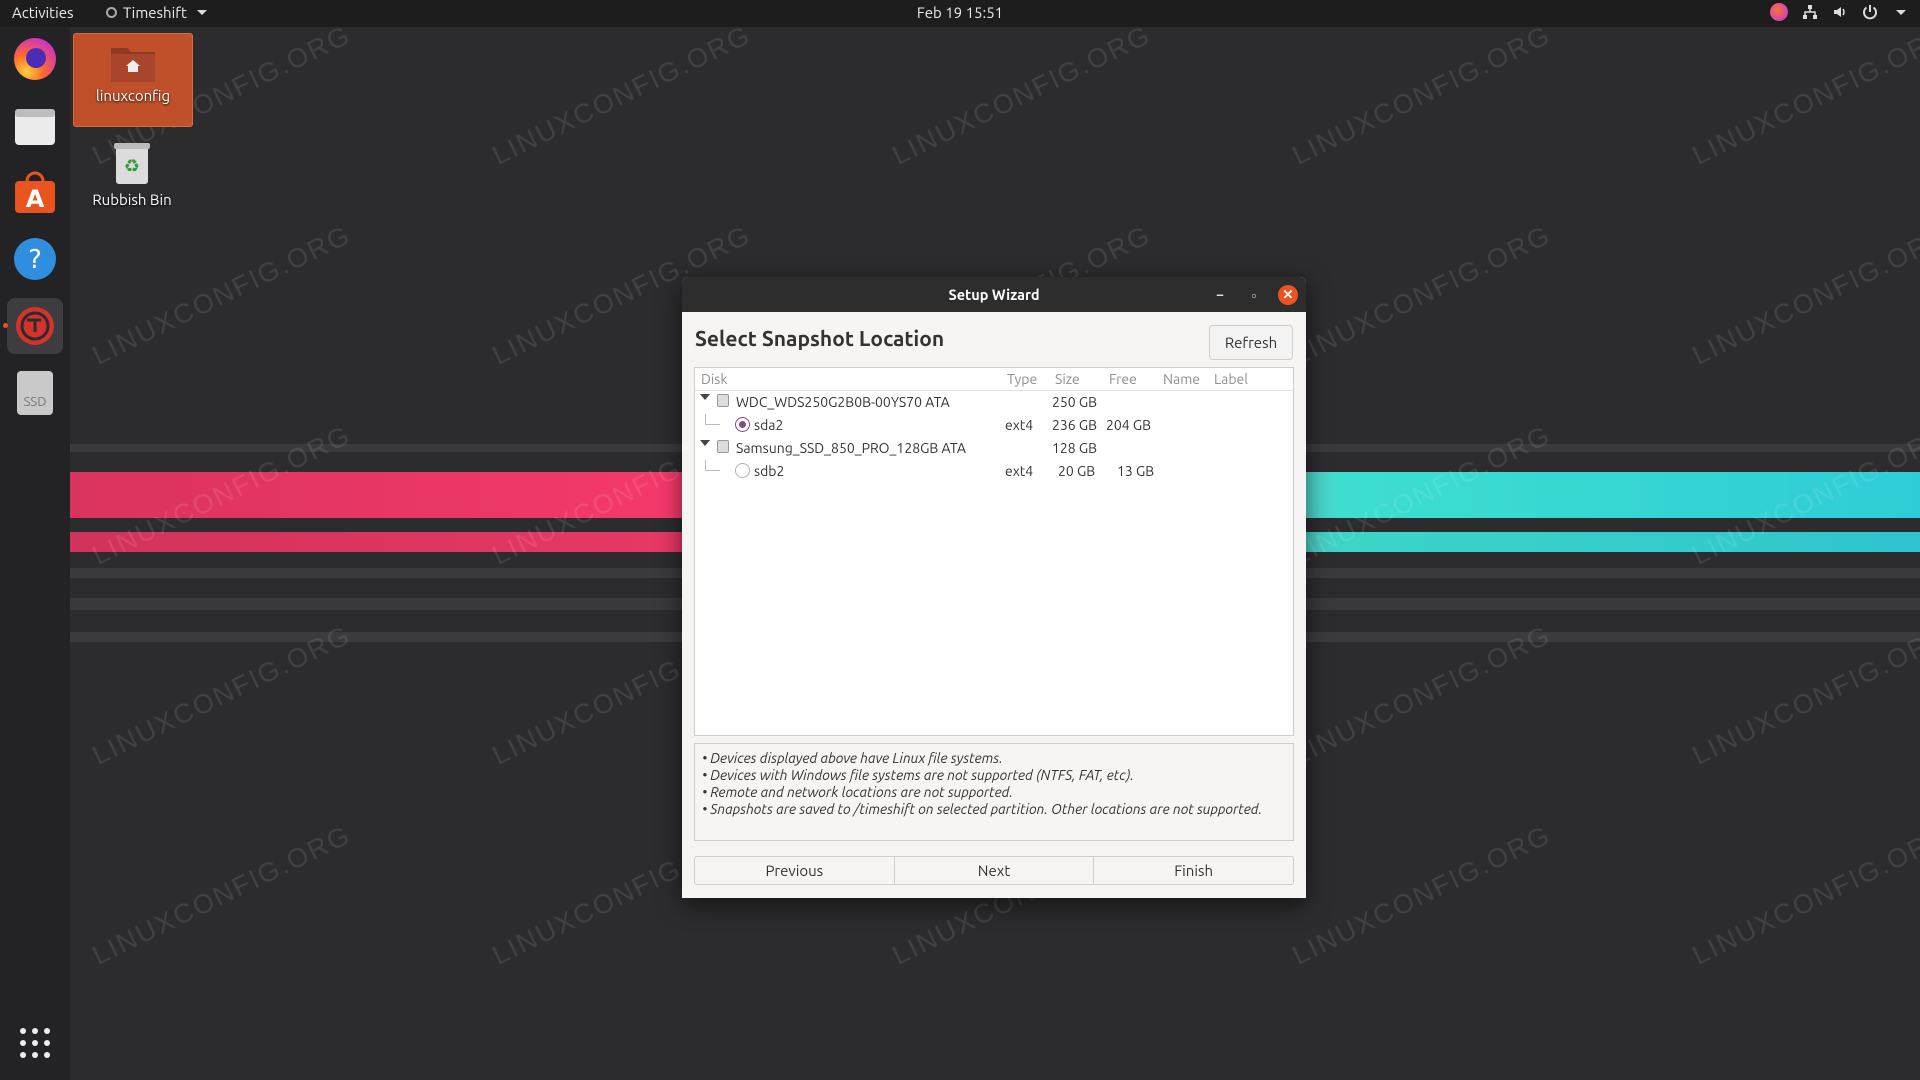  What do you see at coordinates (133, 95) in the screenshot?
I see `desktop-icon-label: linuxconfig` at bounding box center [133, 95].